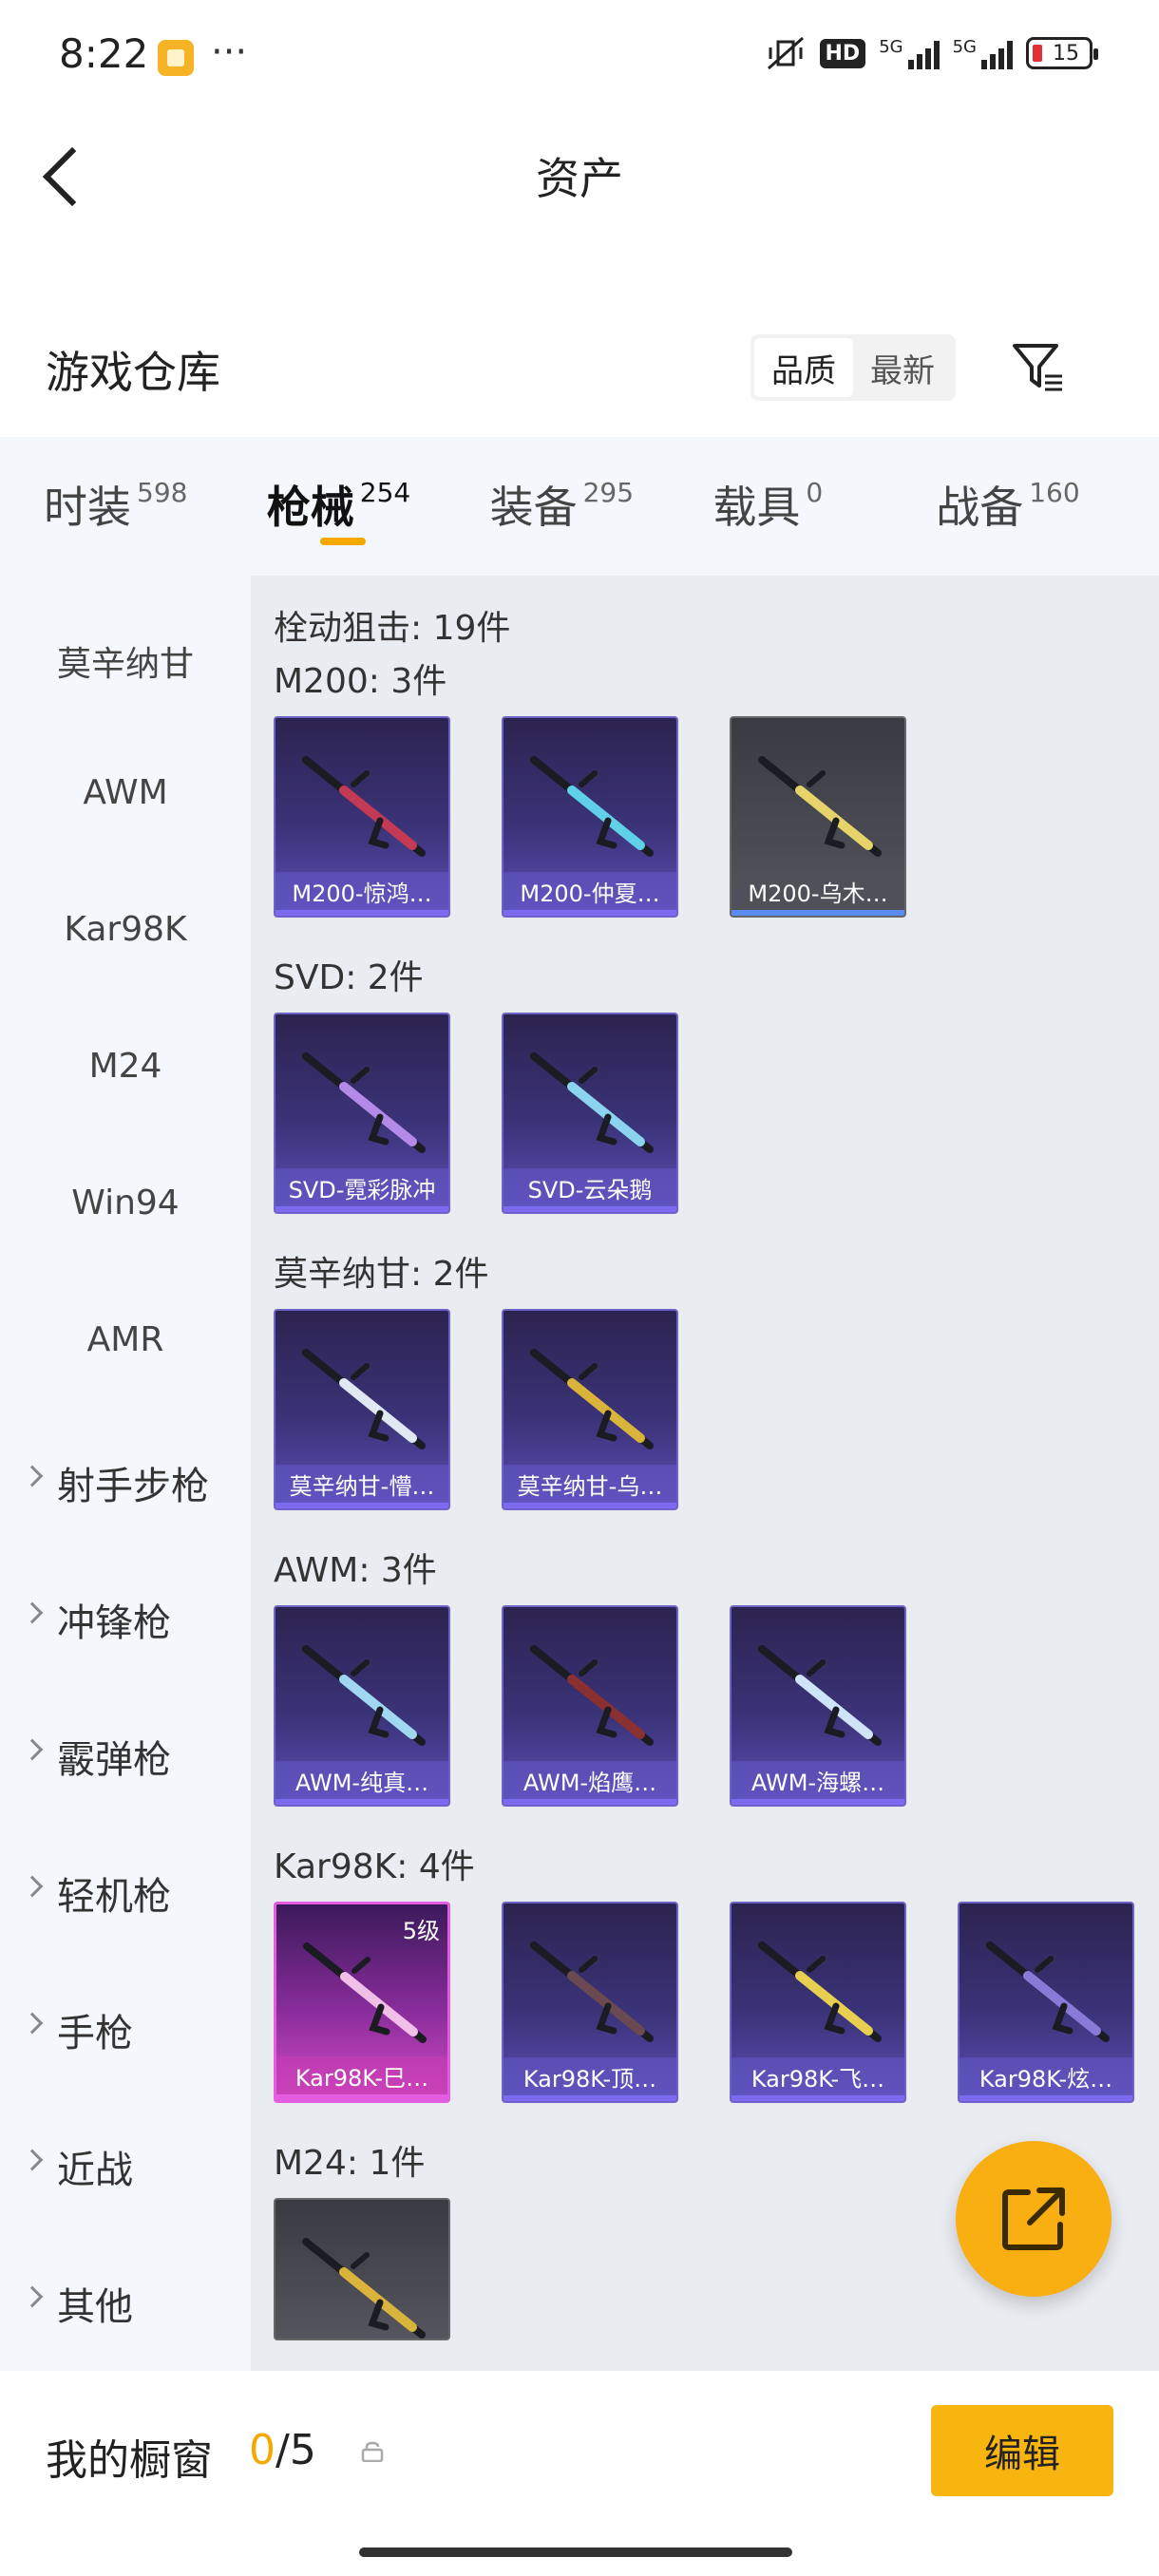  Describe the element at coordinates (125, 2166) in the screenshot. I see `sidebar-group-melee: 近战` at that location.